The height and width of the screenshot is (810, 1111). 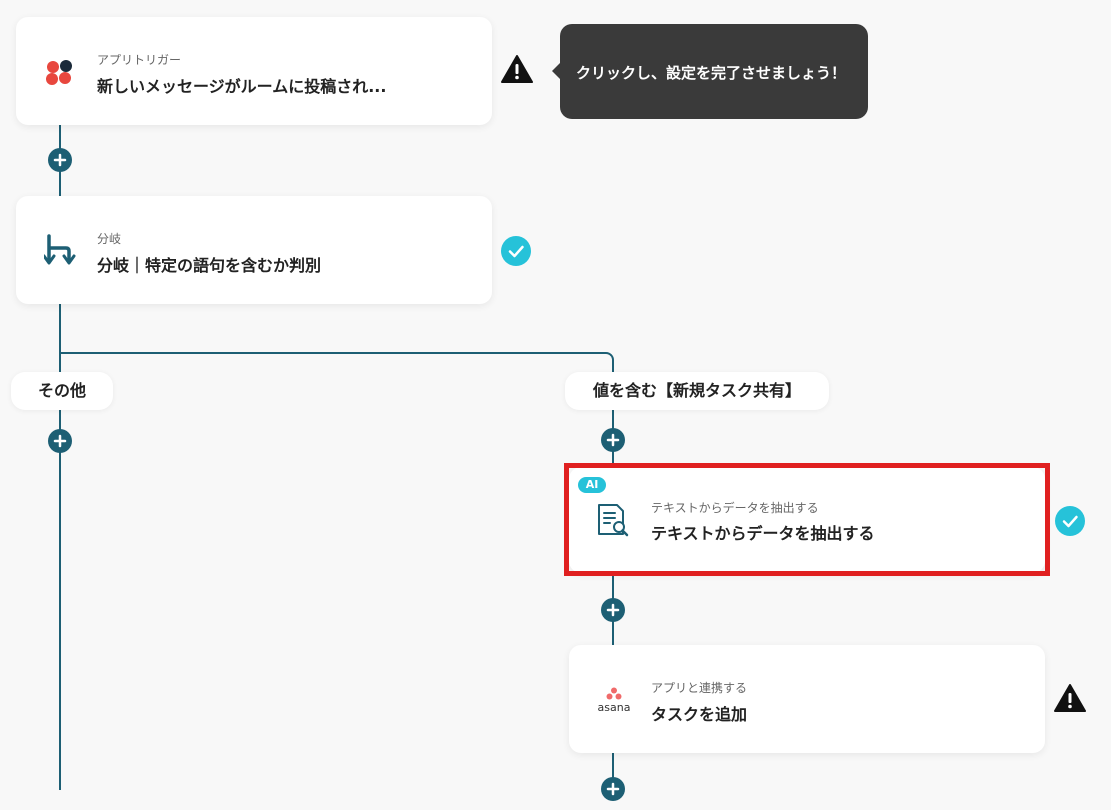 I want to click on asana-step-card: asana アプリと連携する タスクを追加, so click(x=807, y=699).